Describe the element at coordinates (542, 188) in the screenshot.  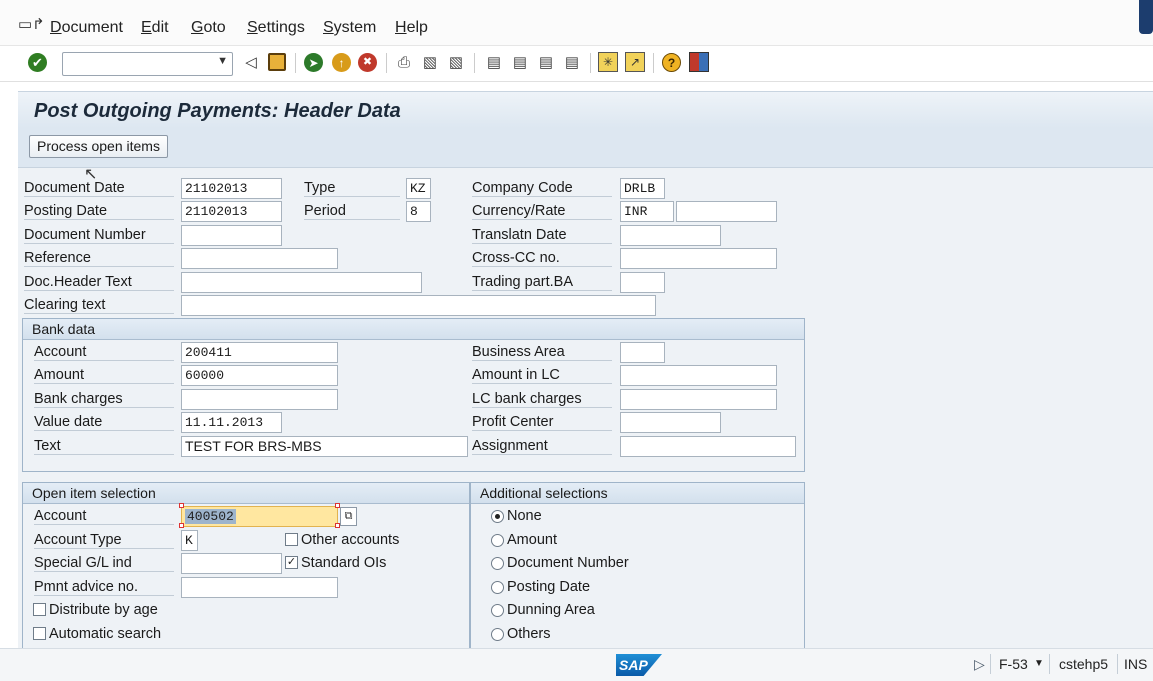
I see `company-code-label: Company Code` at that location.